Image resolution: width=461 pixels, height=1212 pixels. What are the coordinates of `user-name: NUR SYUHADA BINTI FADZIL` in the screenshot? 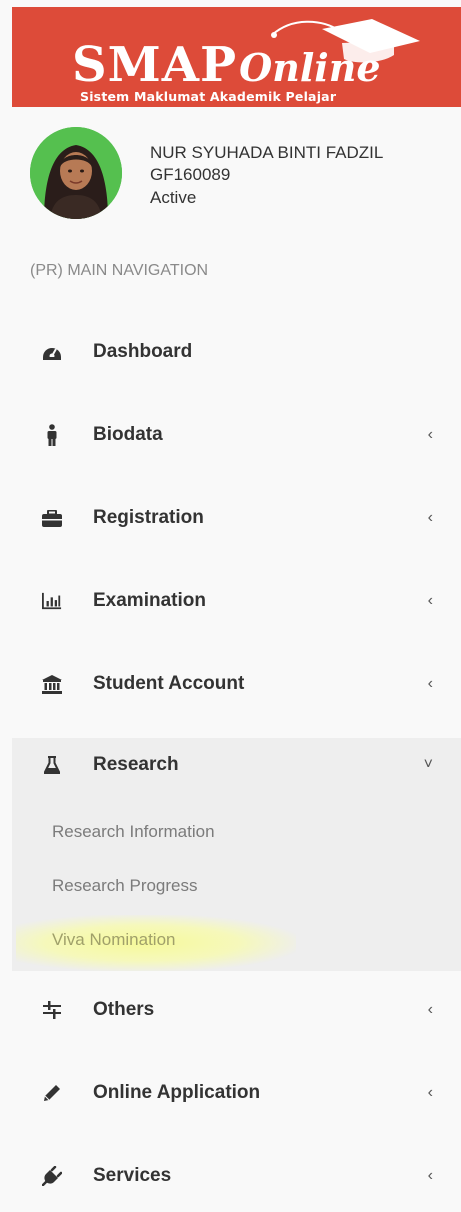 It's located at (267, 152).